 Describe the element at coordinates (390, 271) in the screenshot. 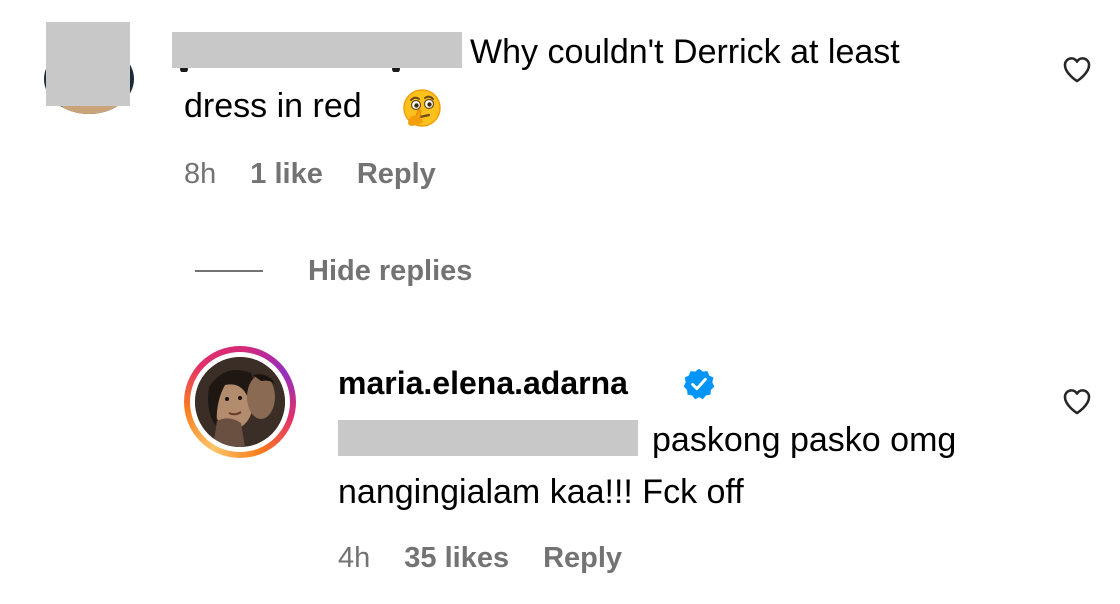

I see `hide-replies-button: Hide replies` at that location.